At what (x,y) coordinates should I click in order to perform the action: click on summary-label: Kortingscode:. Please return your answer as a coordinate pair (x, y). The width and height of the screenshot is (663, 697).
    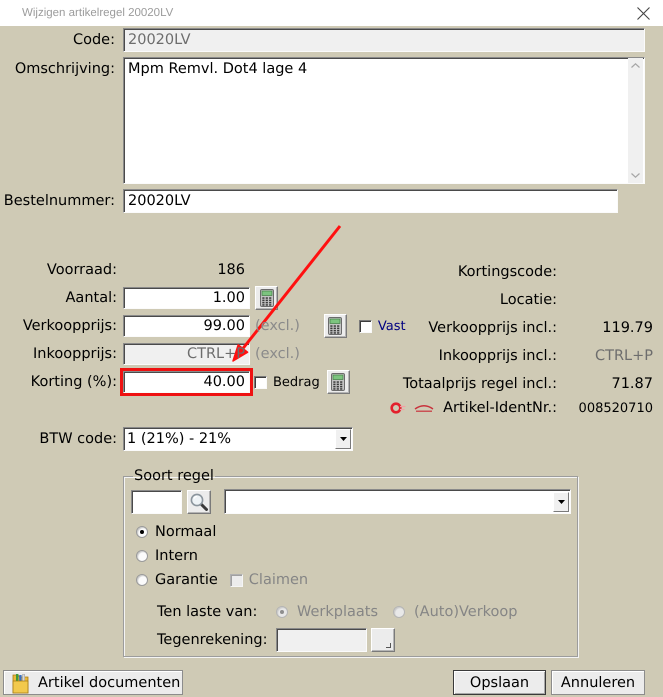
    Looking at the image, I should click on (507, 272).